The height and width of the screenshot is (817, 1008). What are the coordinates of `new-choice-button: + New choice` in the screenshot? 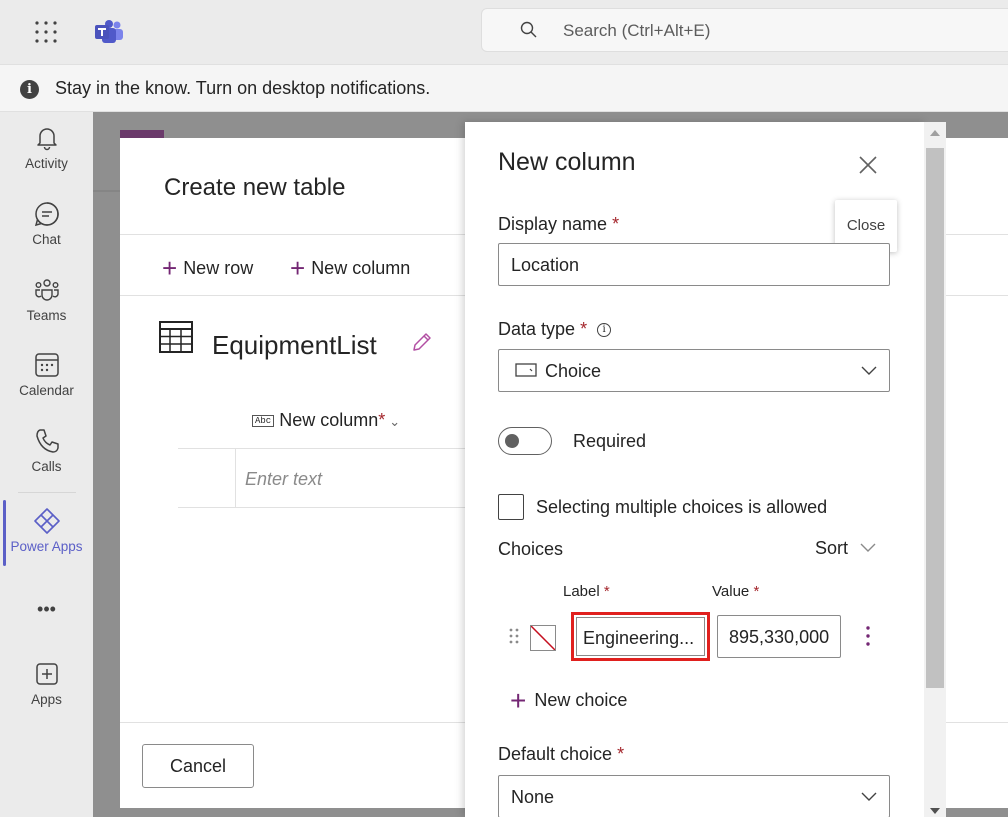 It's located at (568, 701).